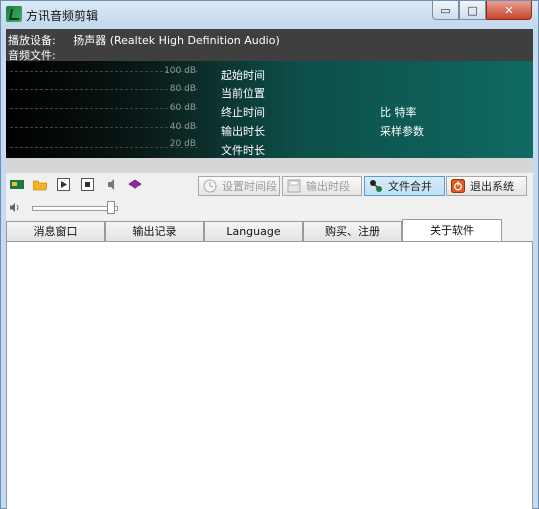  Describe the element at coordinates (113, 184) in the screenshot. I see `speaker-small-icon` at that location.